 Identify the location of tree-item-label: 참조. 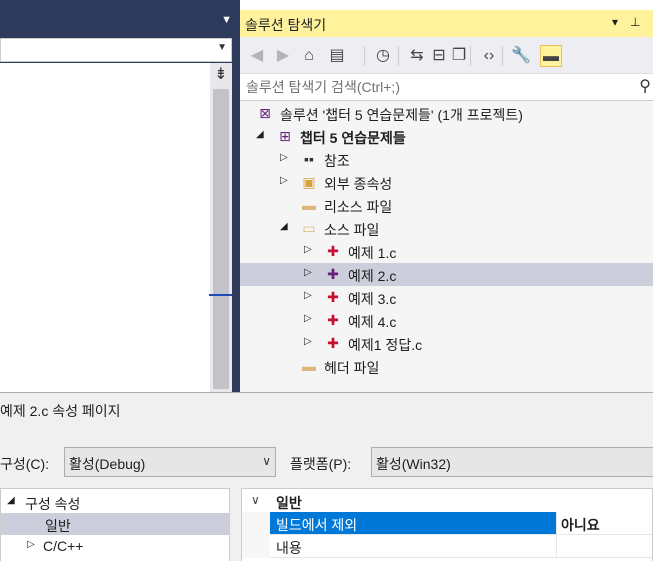
(337, 161).